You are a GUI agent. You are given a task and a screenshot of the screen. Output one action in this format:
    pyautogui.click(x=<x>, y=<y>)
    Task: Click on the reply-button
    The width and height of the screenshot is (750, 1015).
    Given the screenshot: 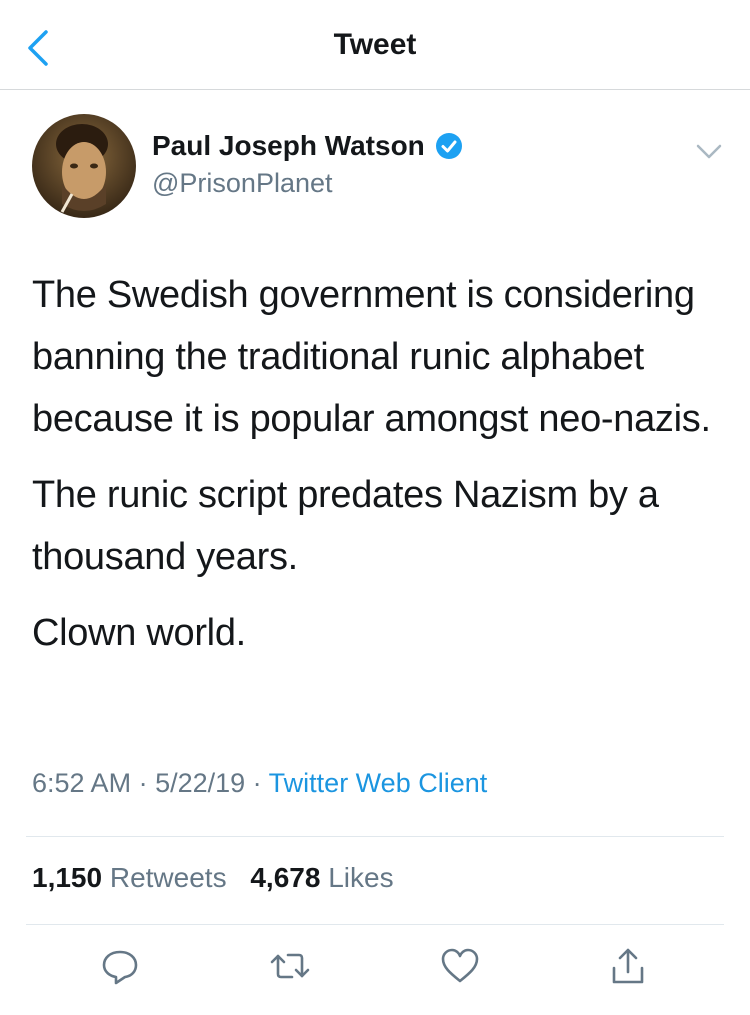 What is the action you would take?
    pyautogui.click(x=120, y=966)
    